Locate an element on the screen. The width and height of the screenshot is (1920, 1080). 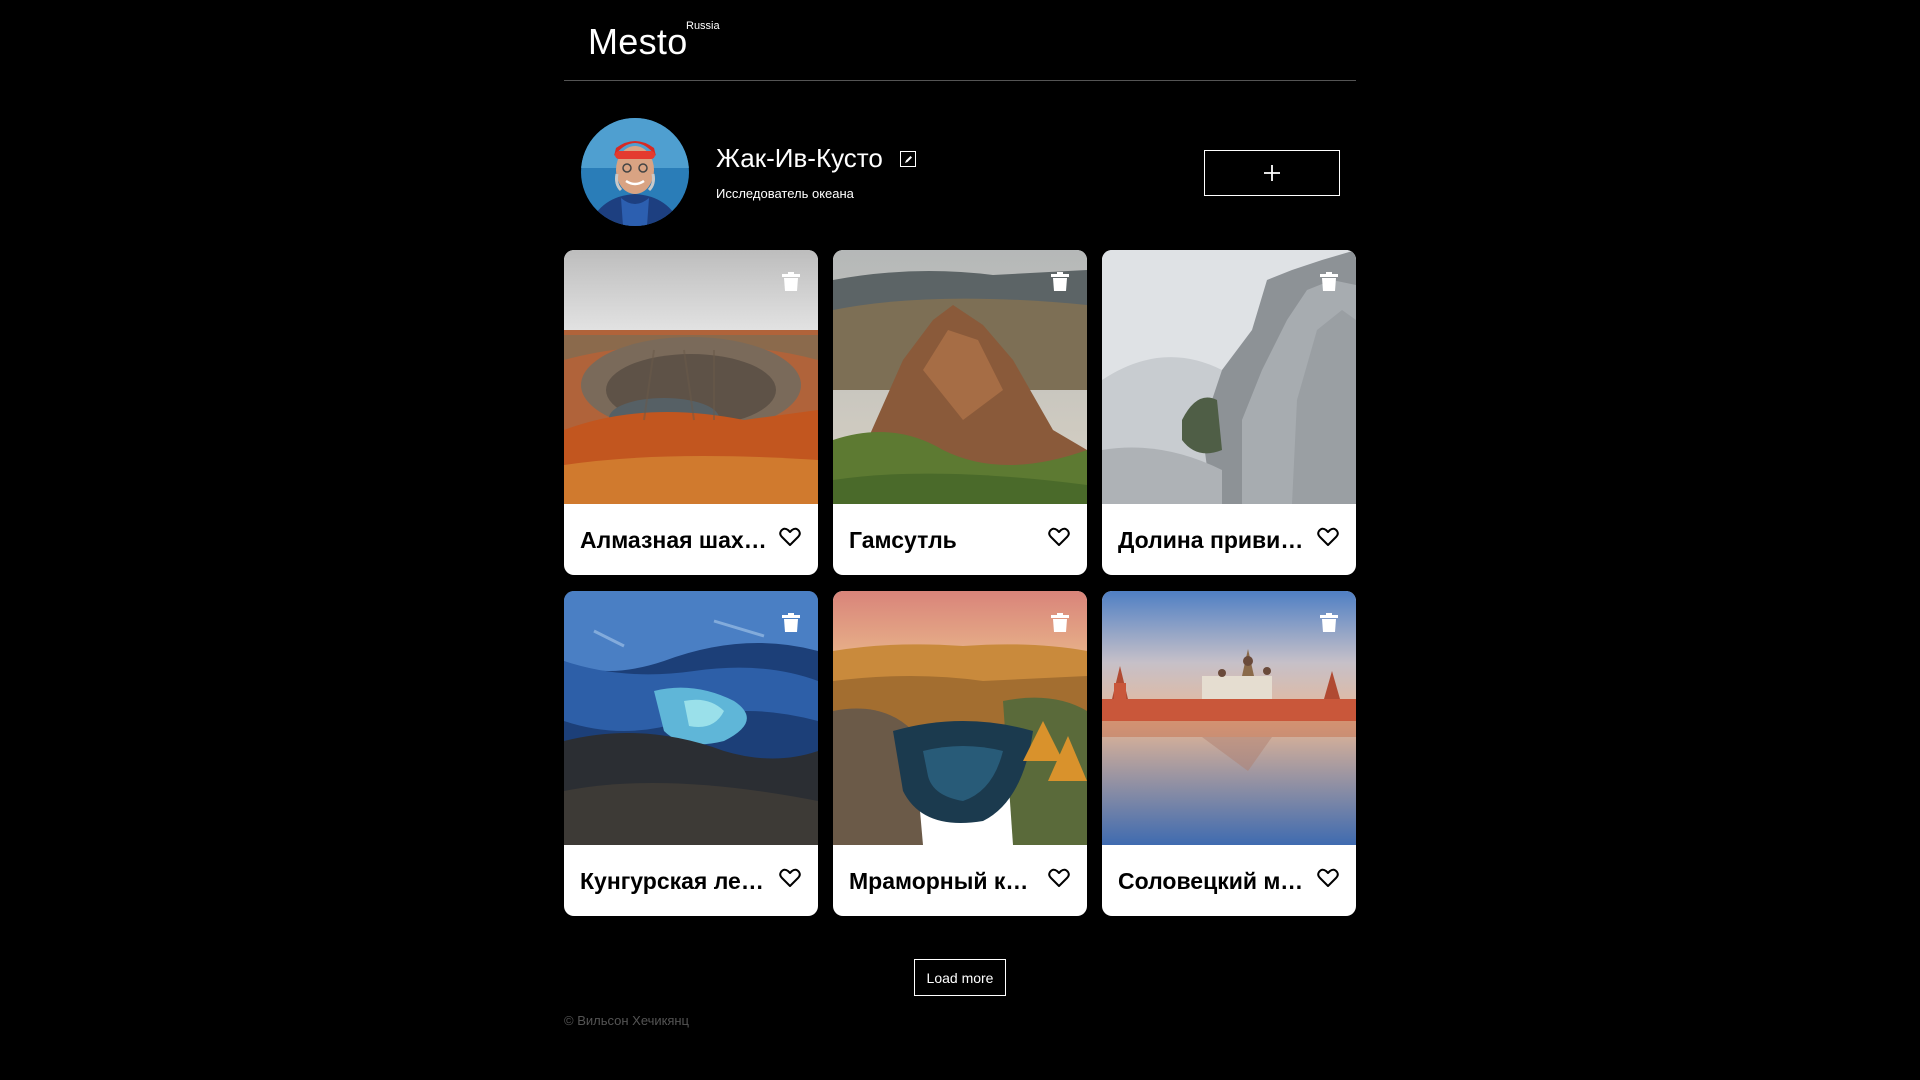
logo-region: Russia is located at coordinates (703, 26).